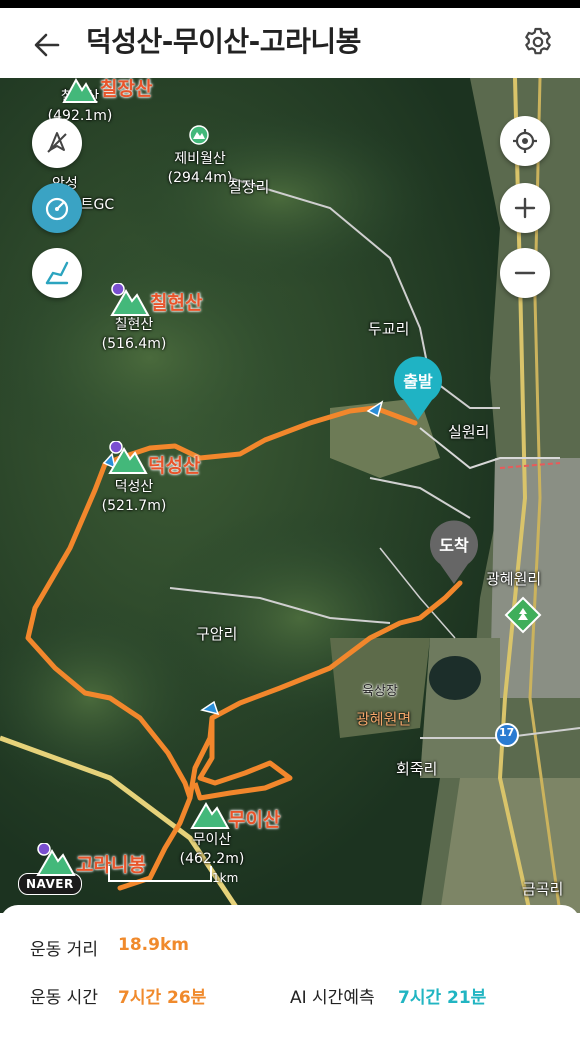 This screenshot has height=1038, width=580. Describe the element at coordinates (543, 889) in the screenshot. I see `place-label: 금곡리` at that location.